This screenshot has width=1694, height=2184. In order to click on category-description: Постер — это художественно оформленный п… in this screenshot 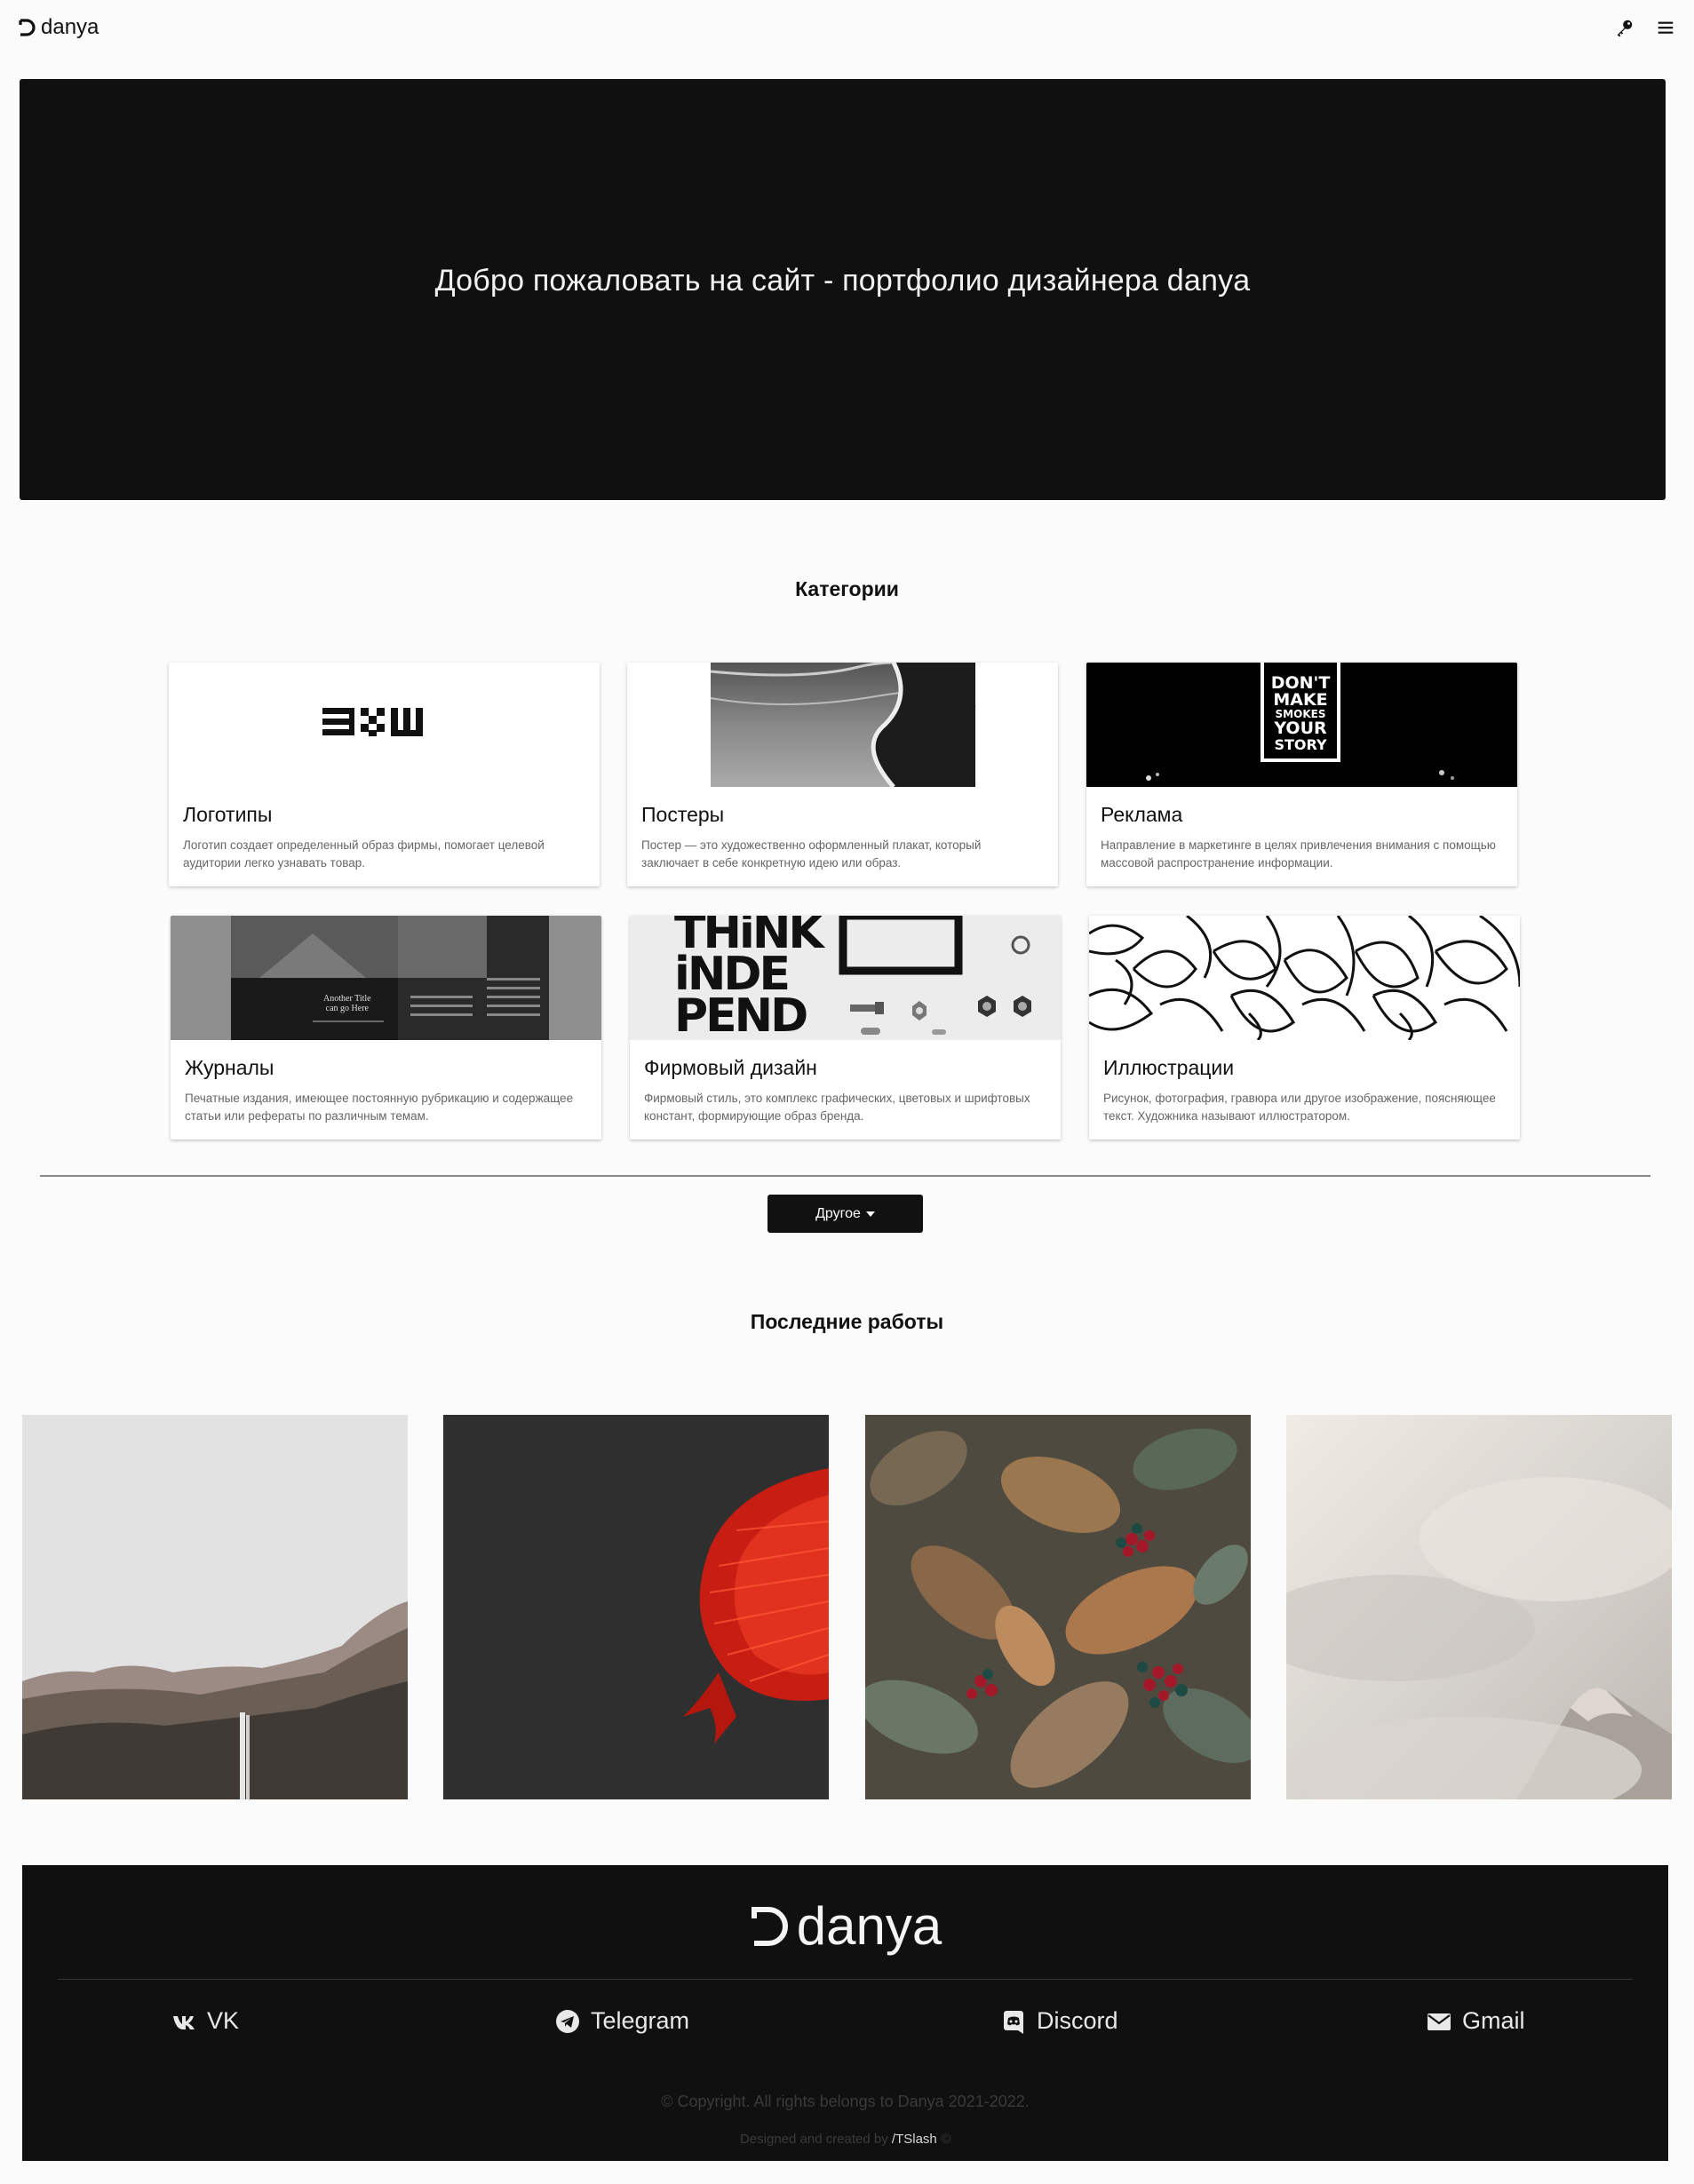, I will do `click(811, 854)`.